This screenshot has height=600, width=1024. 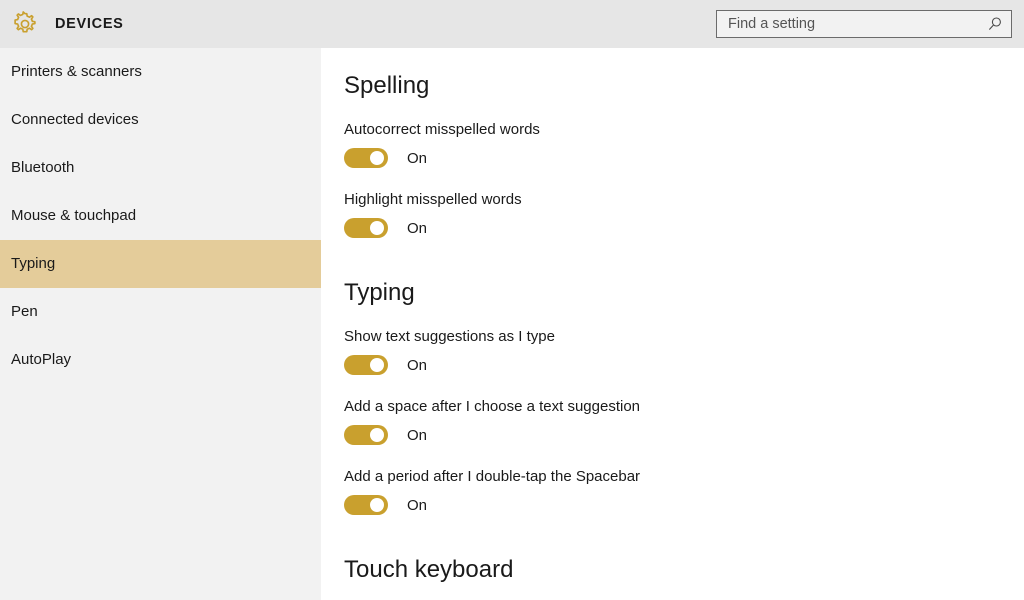 I want to click on setting-label-show-text-suggestions: Show text suggestions as I type, so click(x=449, y=336).